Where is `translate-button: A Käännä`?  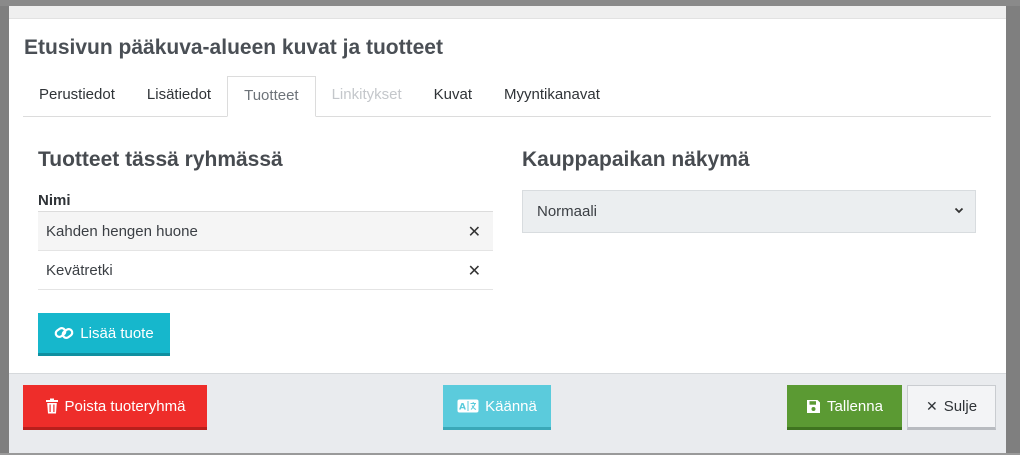 translate-button: A Käännä is located at coordinates (497, 407).